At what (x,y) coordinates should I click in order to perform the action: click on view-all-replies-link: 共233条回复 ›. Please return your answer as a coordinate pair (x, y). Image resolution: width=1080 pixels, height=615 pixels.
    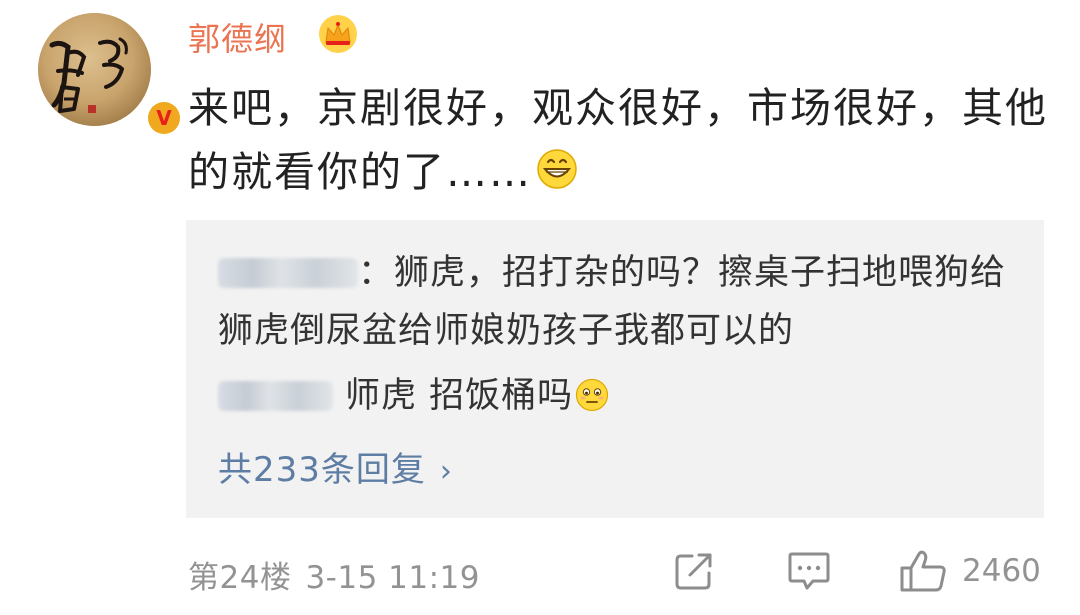
    Looking at the image, I should click on (335, 466).